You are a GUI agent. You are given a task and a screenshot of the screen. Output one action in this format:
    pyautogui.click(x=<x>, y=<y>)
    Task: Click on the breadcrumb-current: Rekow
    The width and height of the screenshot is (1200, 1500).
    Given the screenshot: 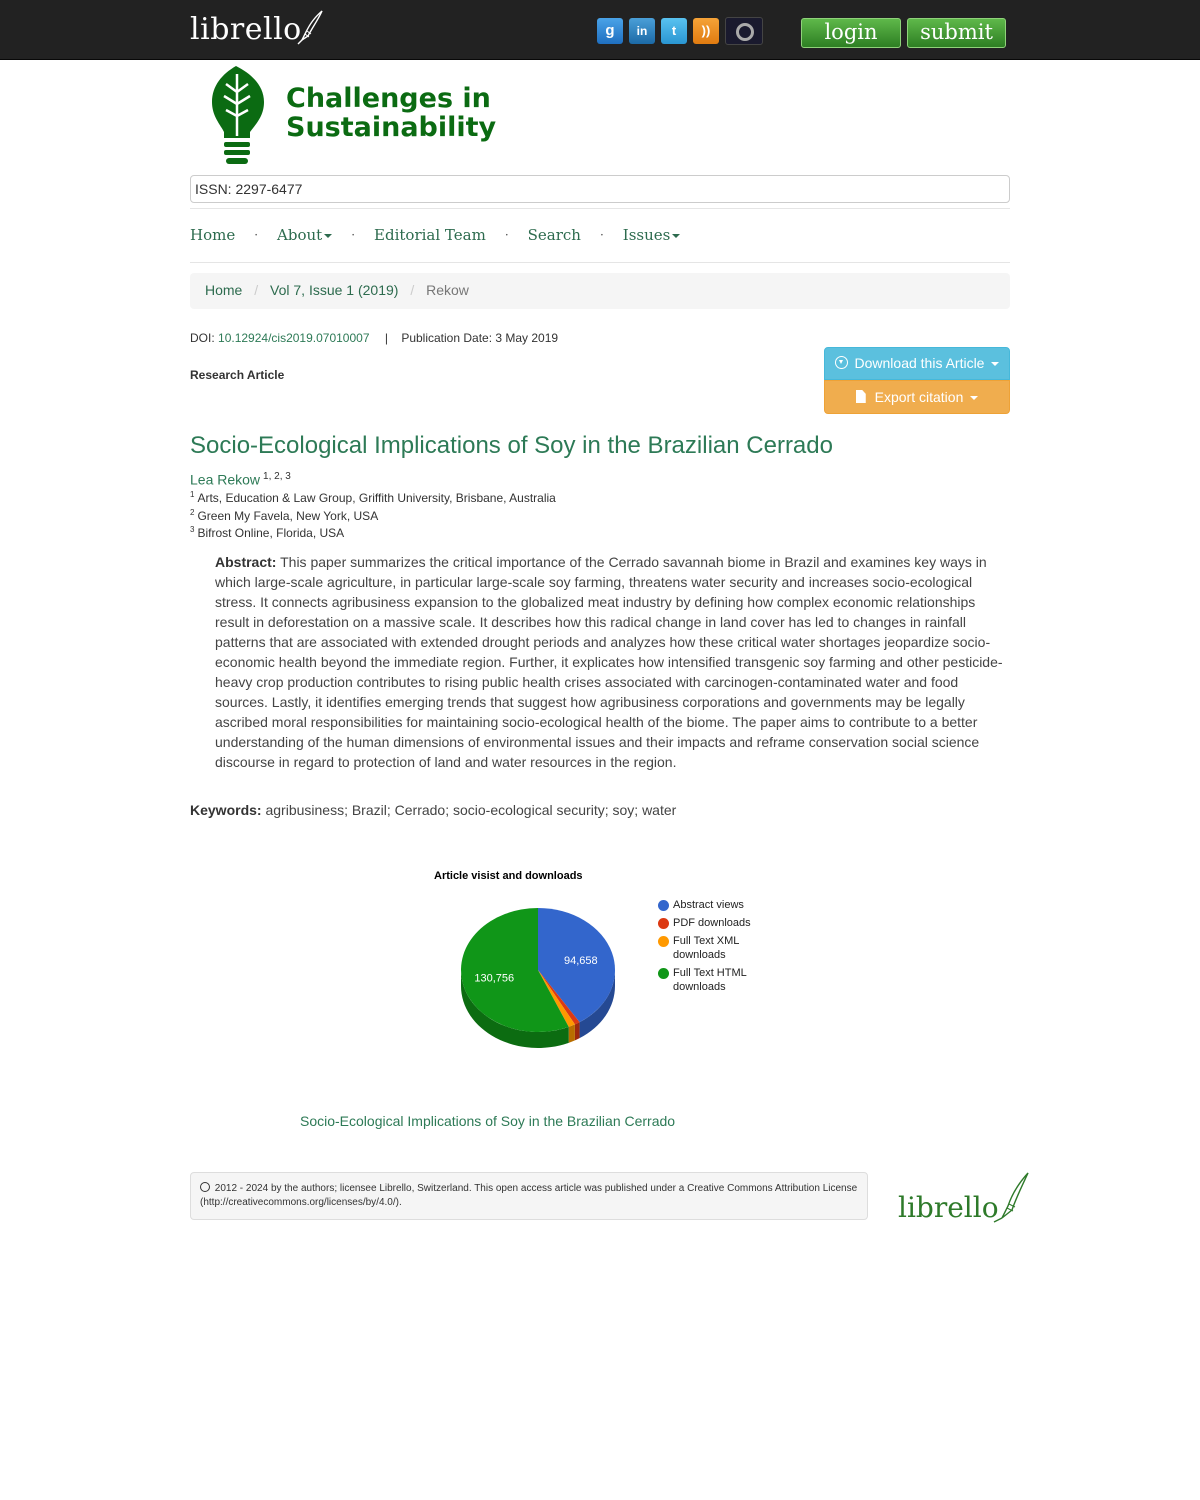 What is the action you would take?
    pyautogui.click(x=447, y=290)
    